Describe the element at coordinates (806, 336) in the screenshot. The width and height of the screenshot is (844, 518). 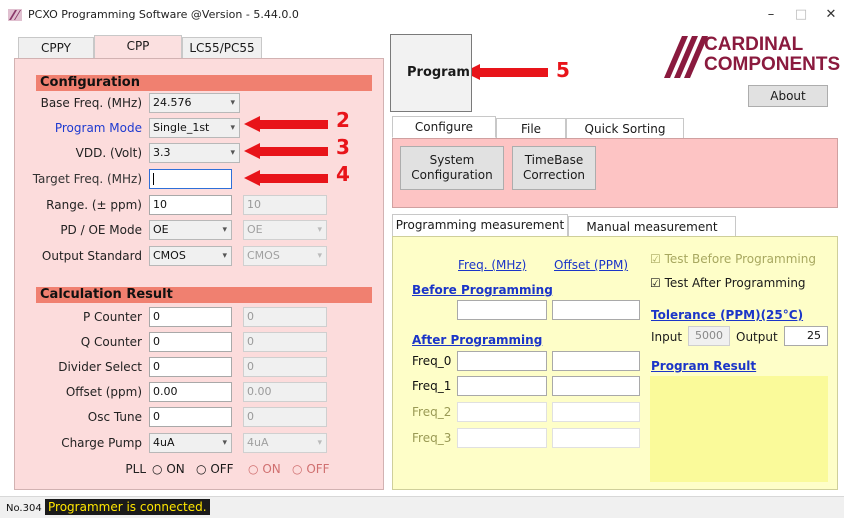
I see `tolerance-output-field: 25` at that location.